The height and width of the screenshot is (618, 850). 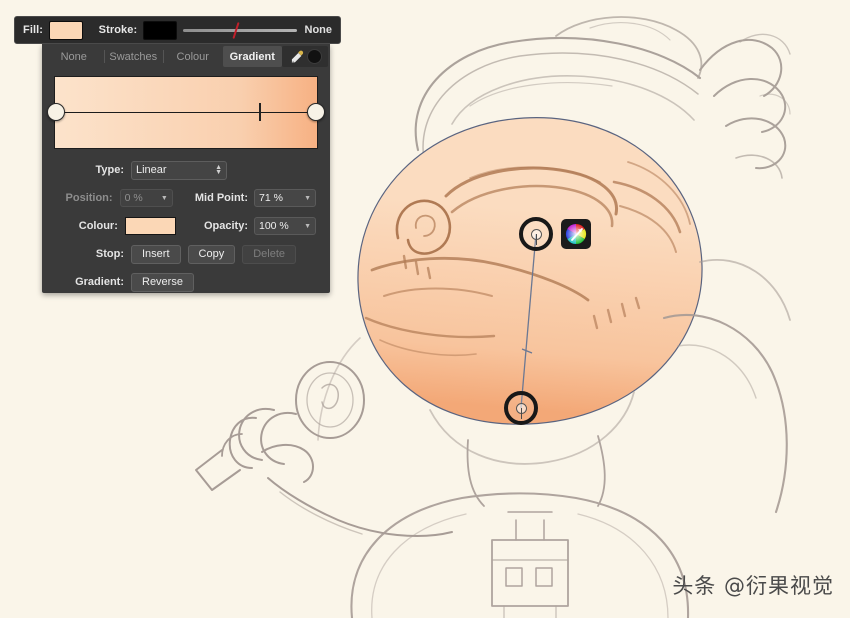 I want to click on tab-gradient: Gradient, so click(x=252, y=56).